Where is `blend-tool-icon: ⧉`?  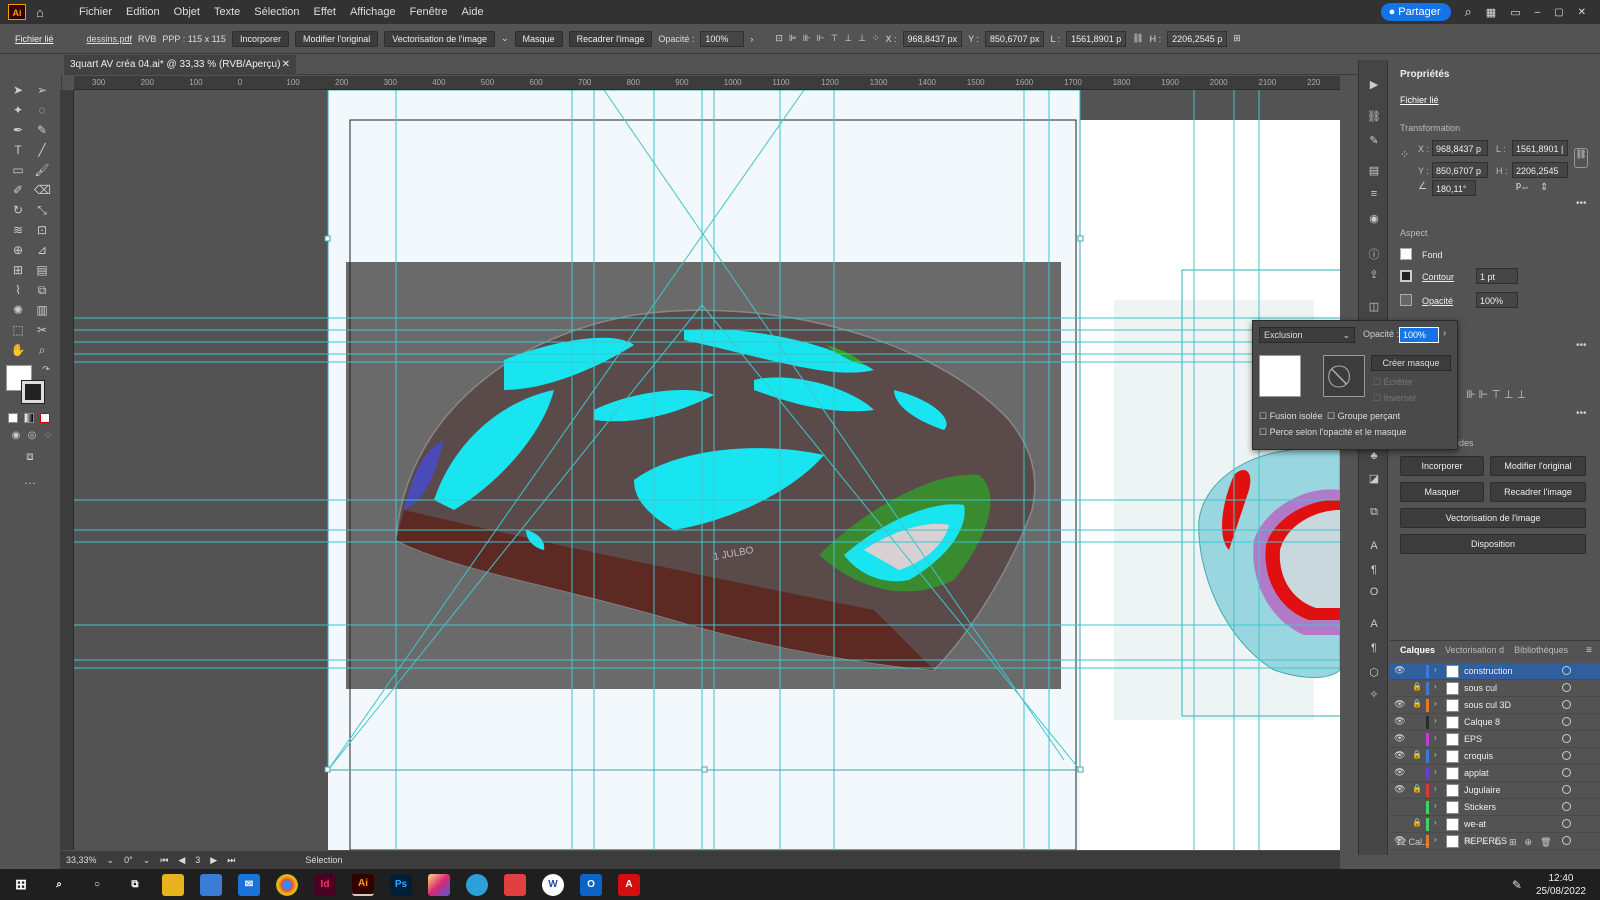 blend-tool-icon: ⧉ is located at coordinates (42, 290).